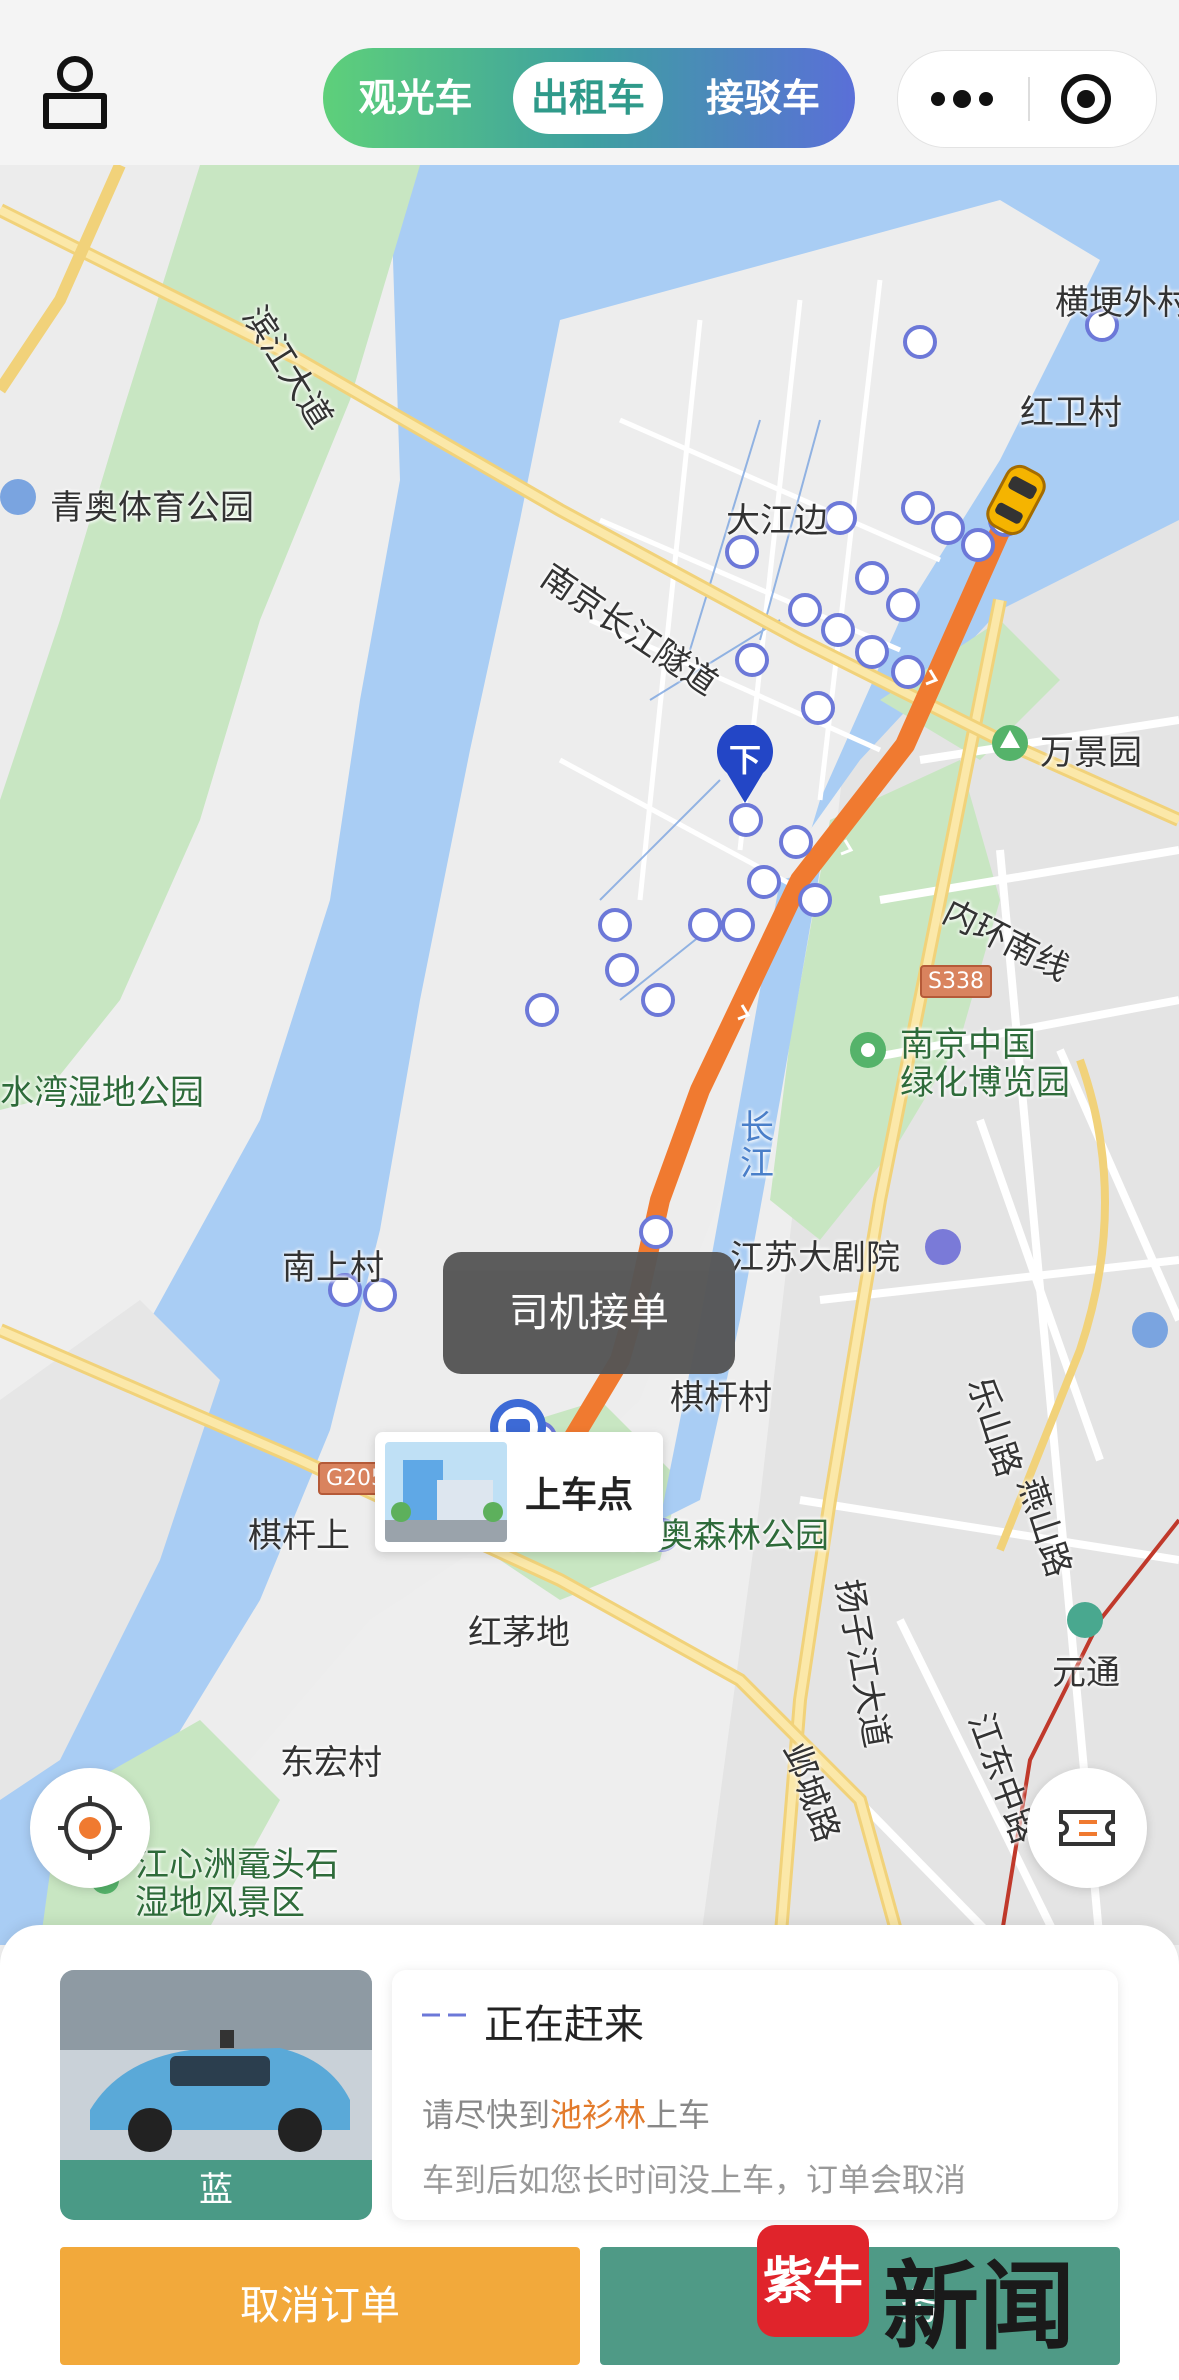  I want to click on map-label-hengengwai: 横埂外村, so click(1117, 303).